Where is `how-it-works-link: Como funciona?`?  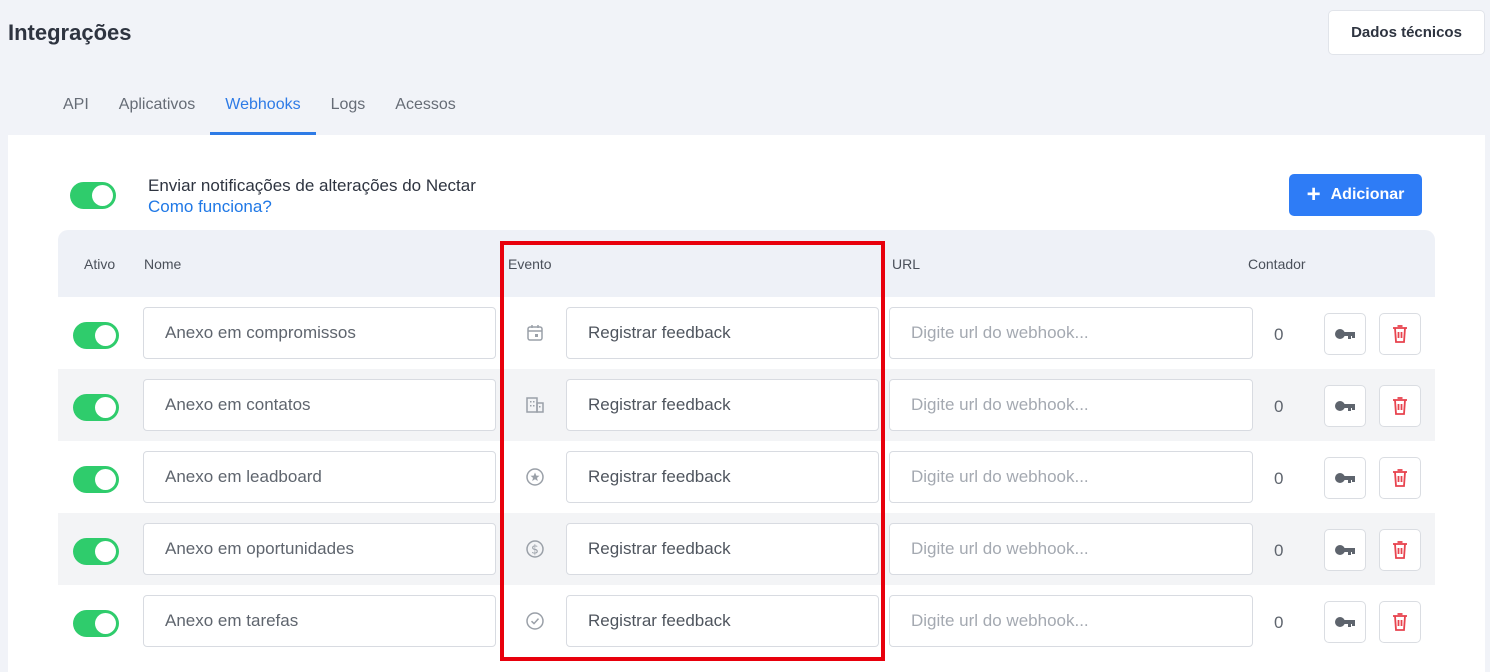
how-it-works-link: Como funciona? is located at coordinates (312, 206).